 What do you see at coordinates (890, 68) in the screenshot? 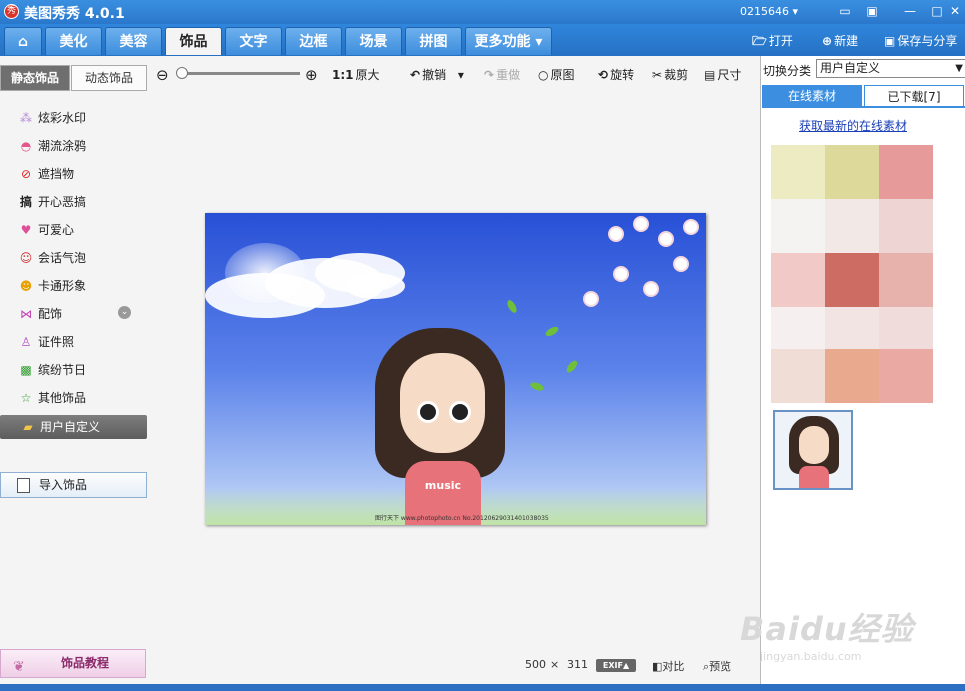
I see `category-select: 用户自定义 ▼` at bounding box center [890, 68].